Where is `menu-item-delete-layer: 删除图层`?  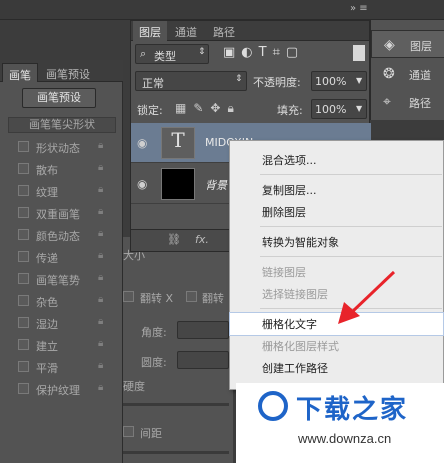
menu-item-delete-layer: 删除图层 is located at coordinates (336, 212).